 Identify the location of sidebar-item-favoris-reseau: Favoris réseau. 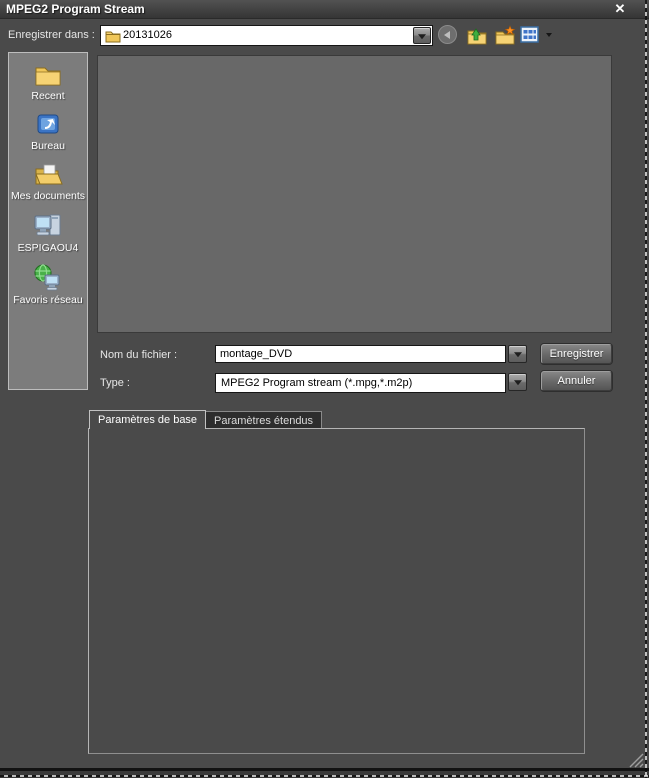
(48, 284).